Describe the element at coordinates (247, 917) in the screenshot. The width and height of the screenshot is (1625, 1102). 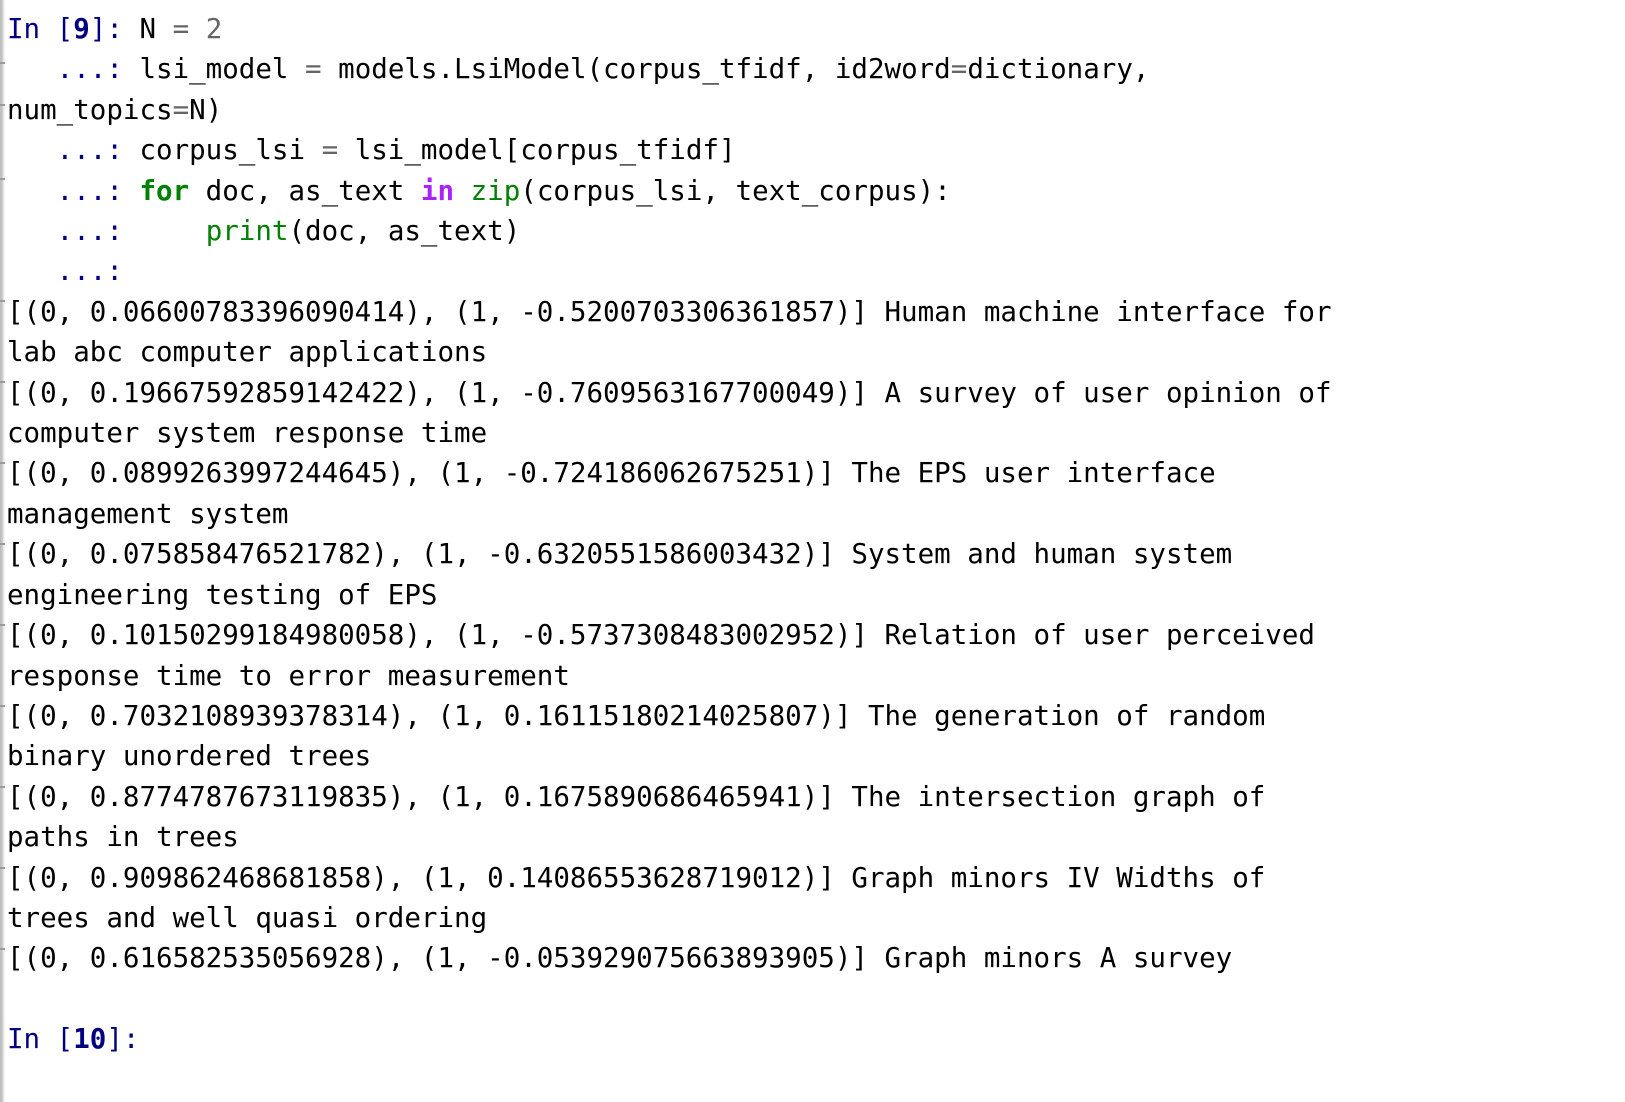
I see `output-line-doc-wrap: trees and well quasi ordering` at that location.